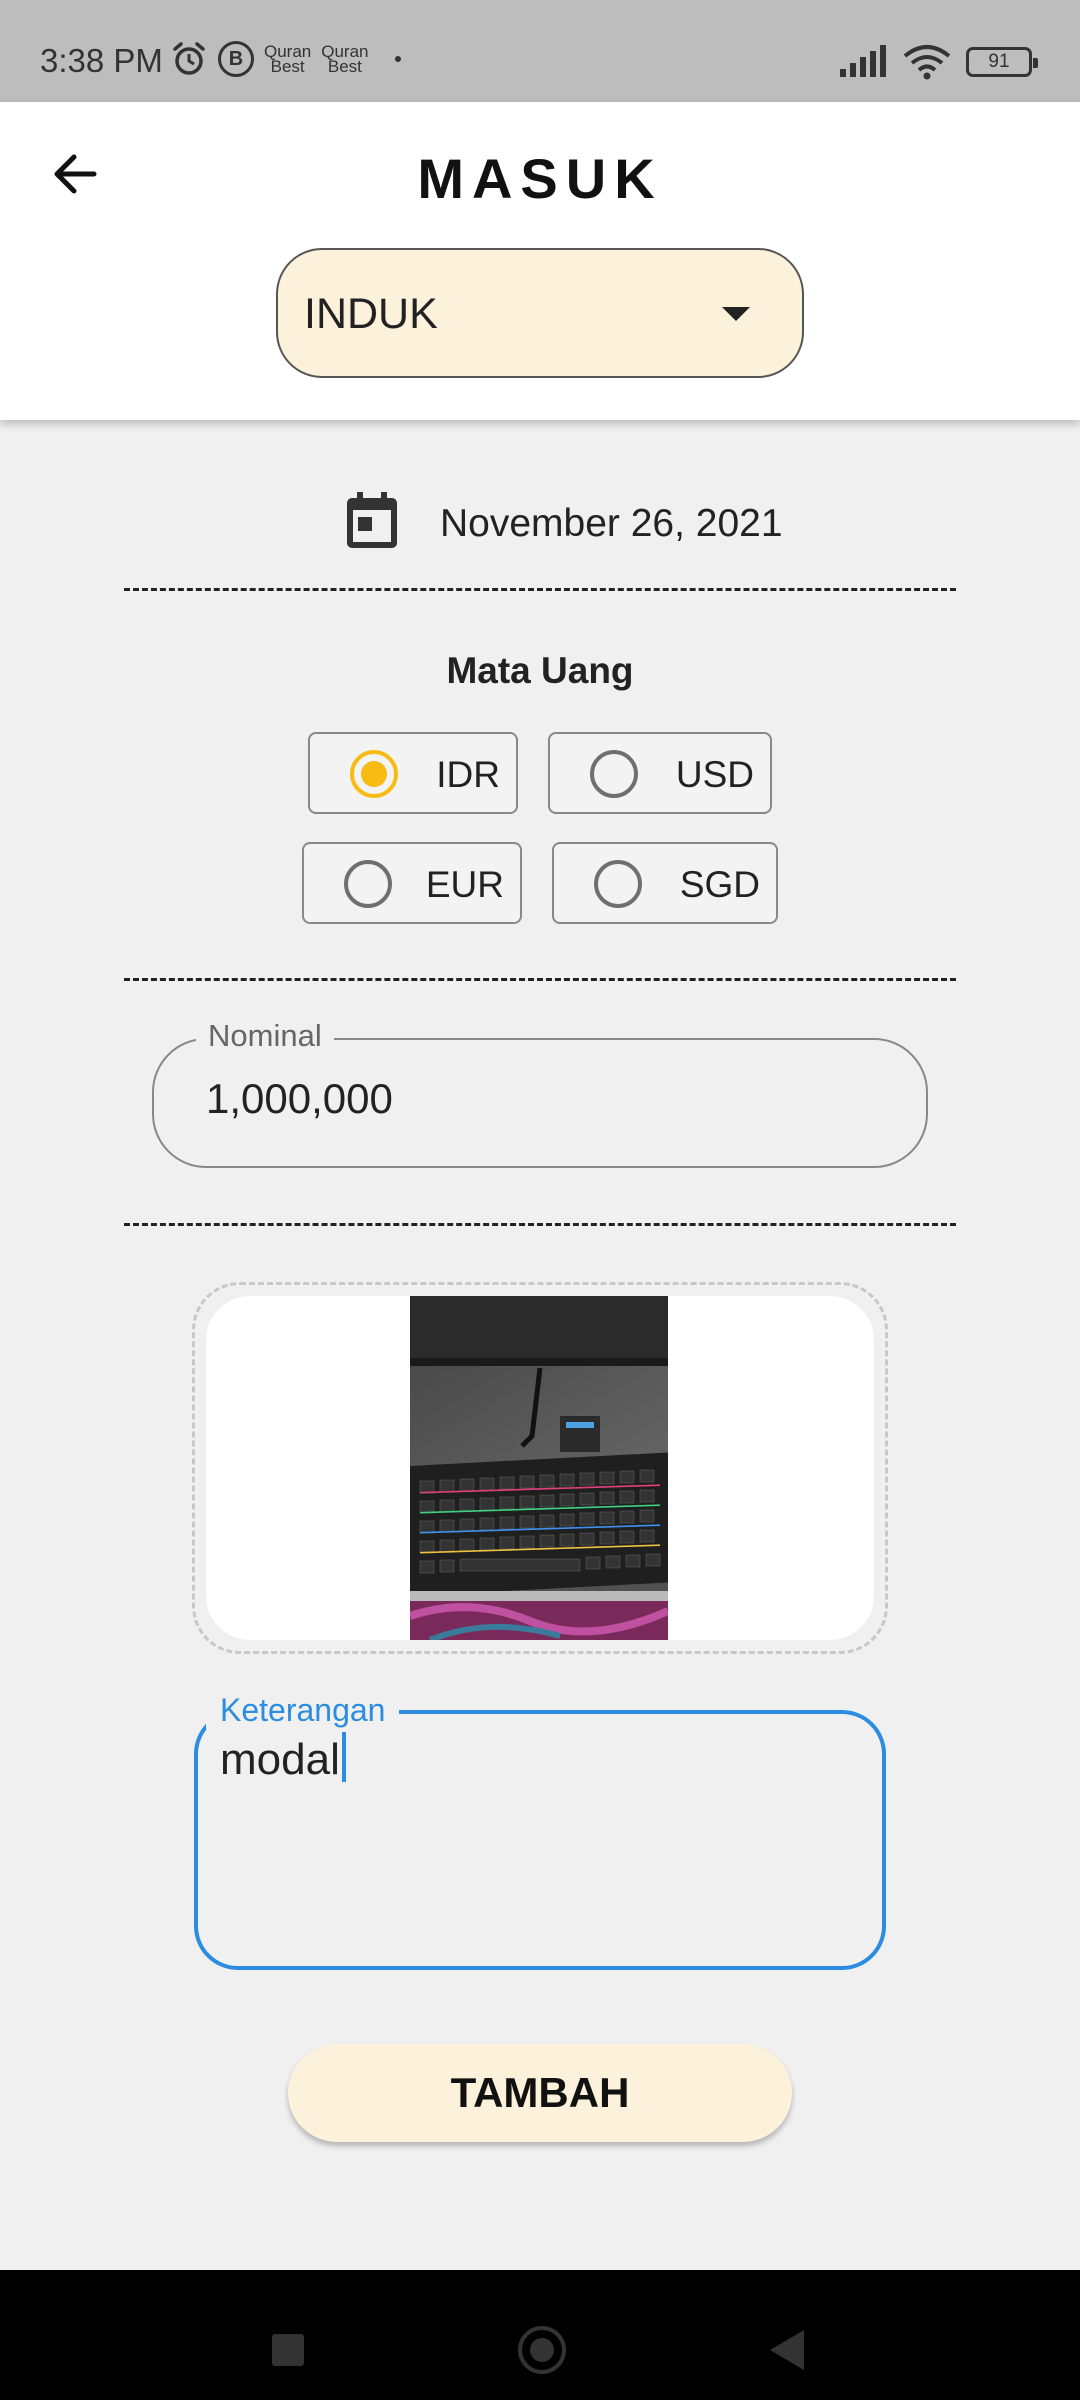 This screenshot has height=2400, width=1080. Describe the element at coordinates (397, 59) in the screenshot. I see `notification-dot` at that location.